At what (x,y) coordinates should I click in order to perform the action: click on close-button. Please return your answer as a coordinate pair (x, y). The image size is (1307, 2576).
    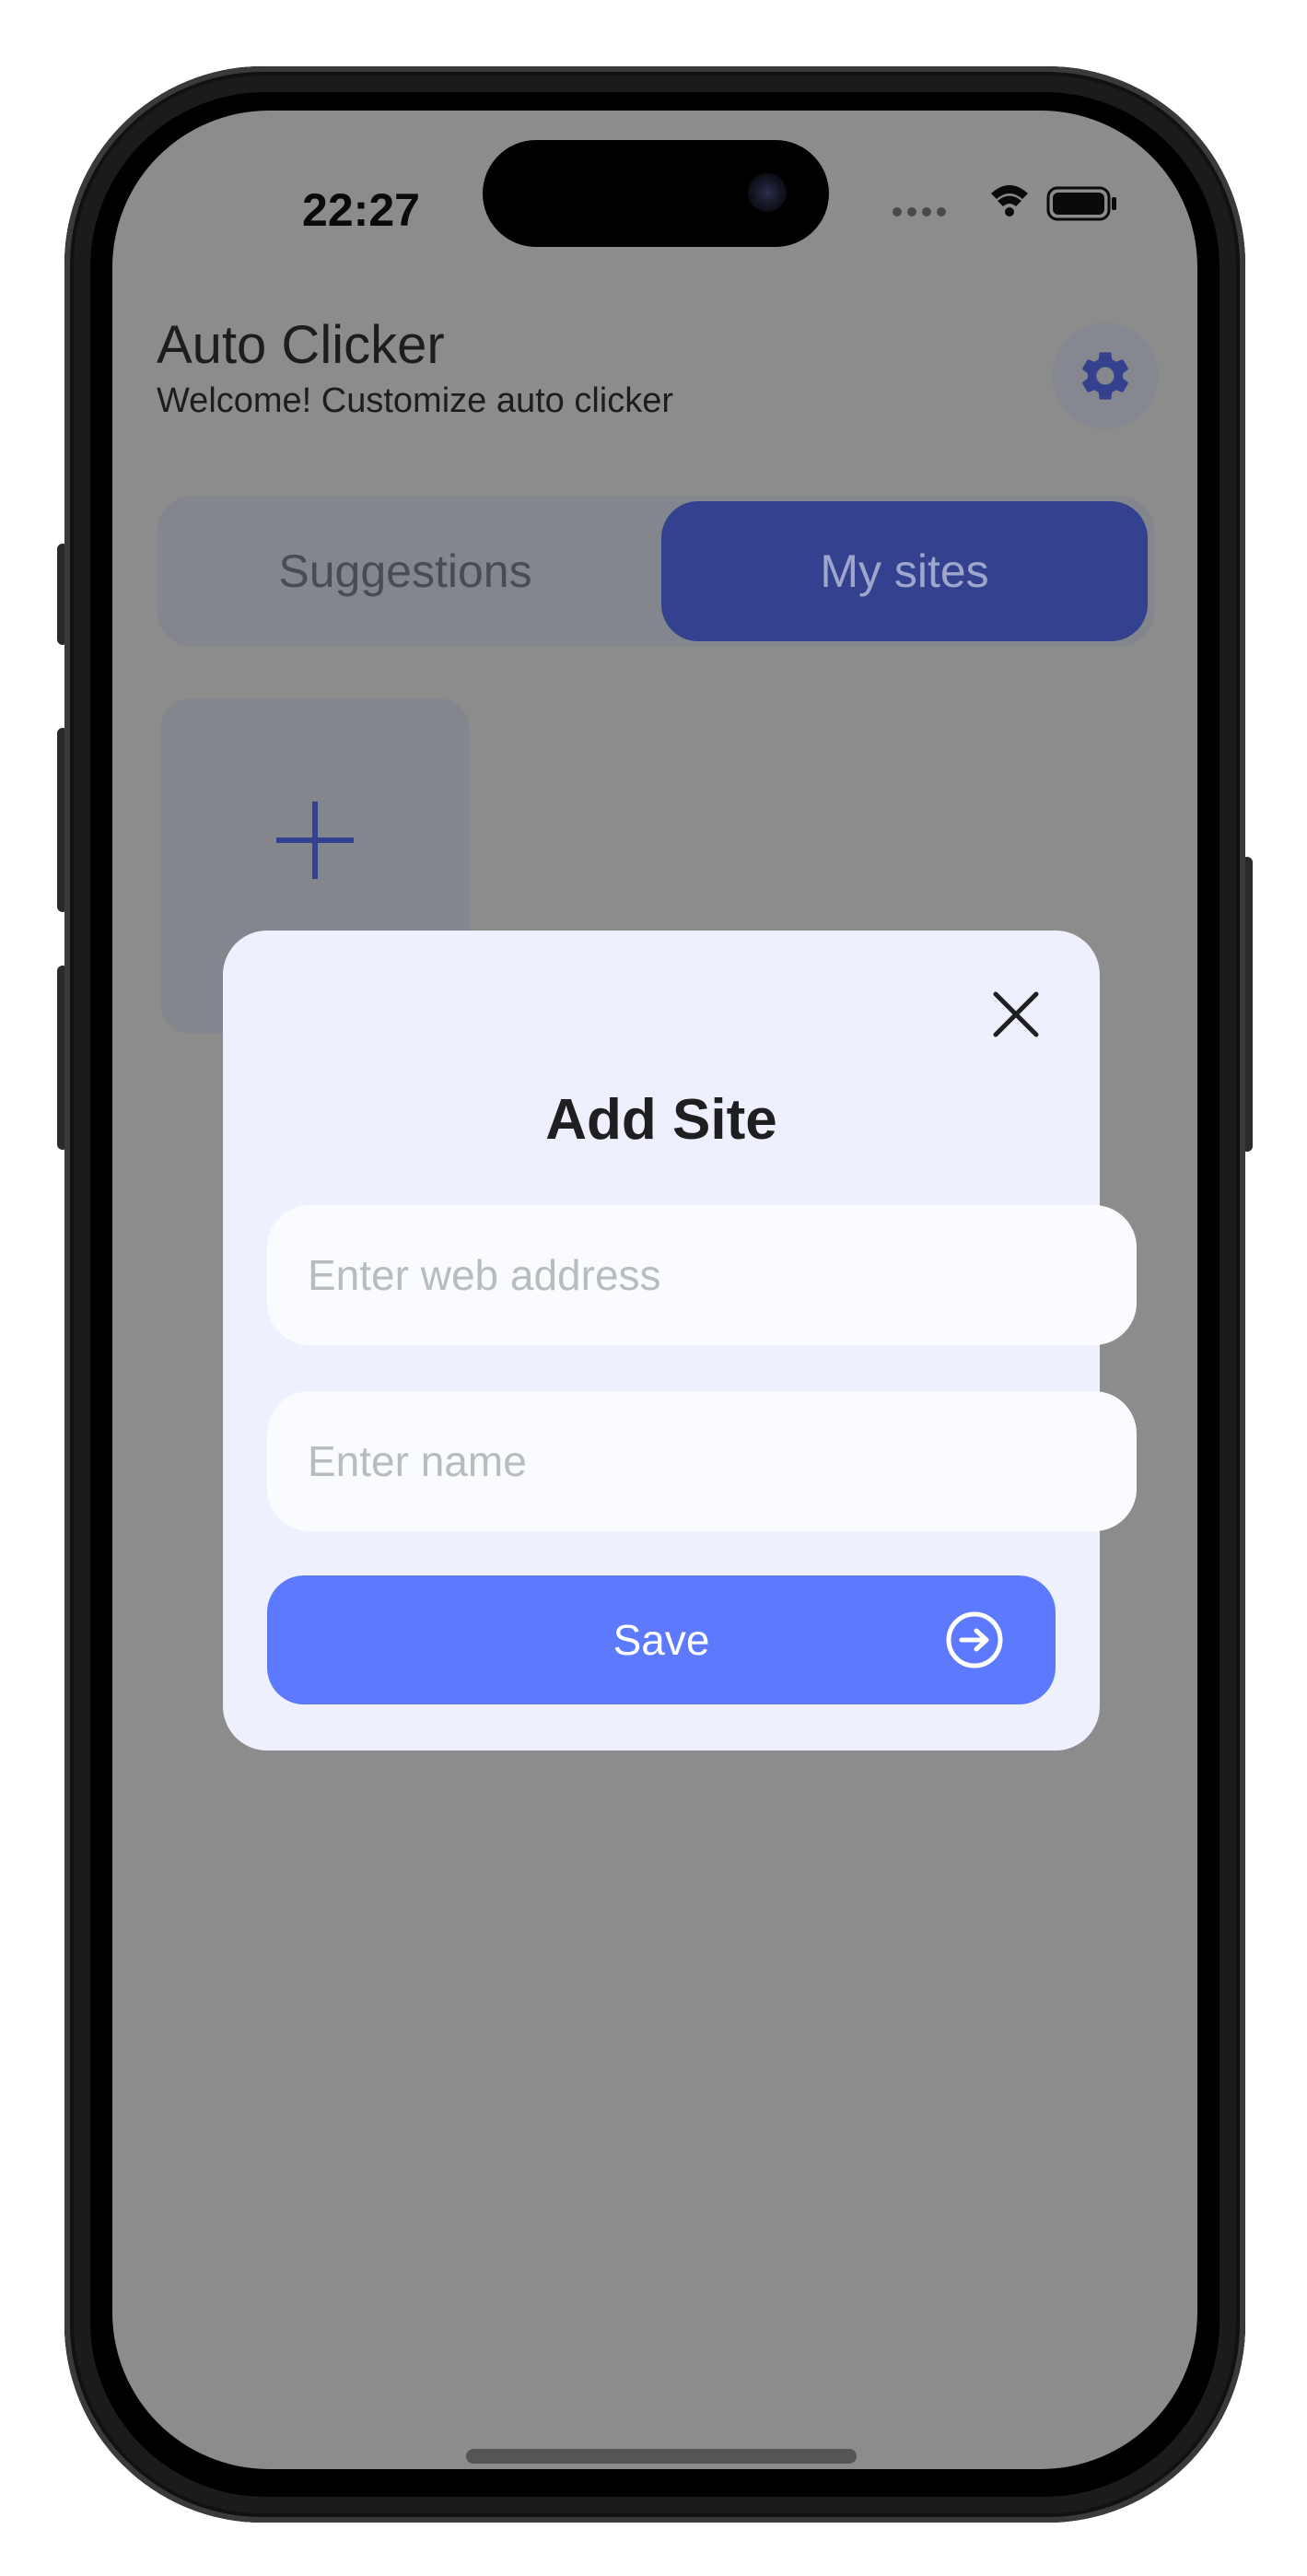
    Looking at the image, I should click on (1016, 1014).